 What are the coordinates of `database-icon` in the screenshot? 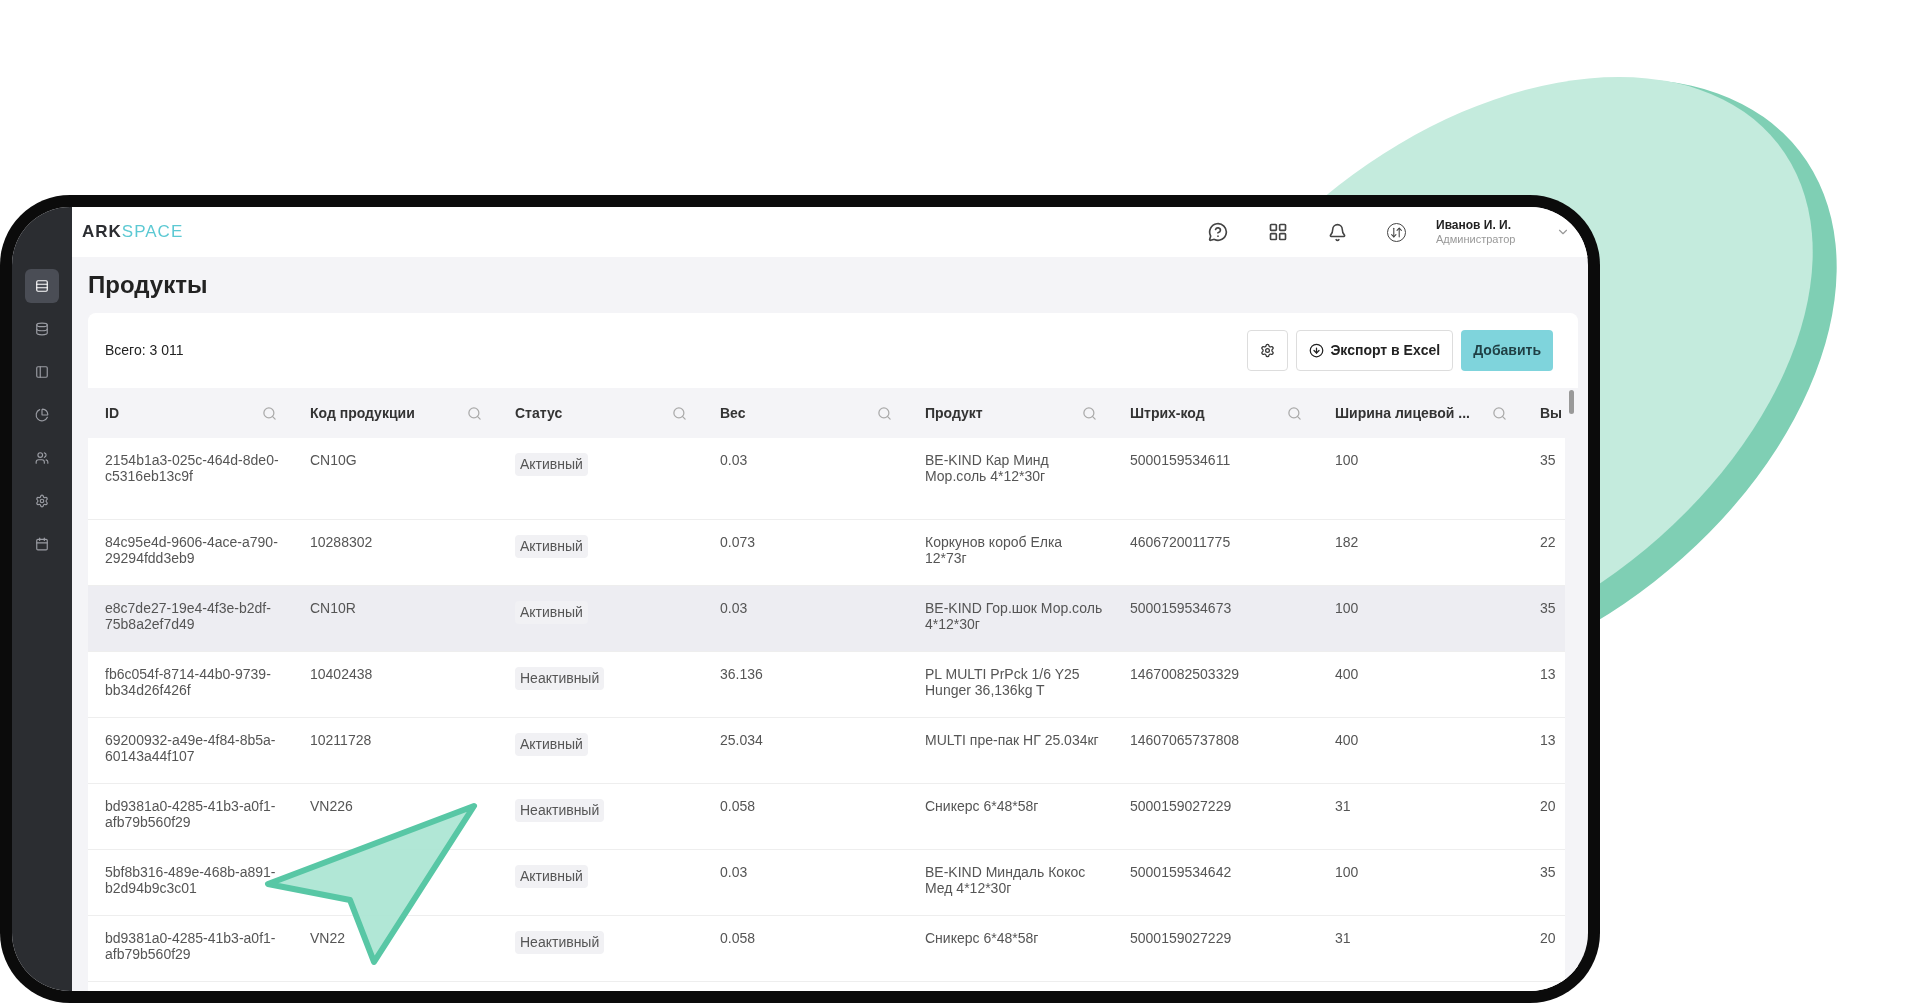 It's located at (42, 329).